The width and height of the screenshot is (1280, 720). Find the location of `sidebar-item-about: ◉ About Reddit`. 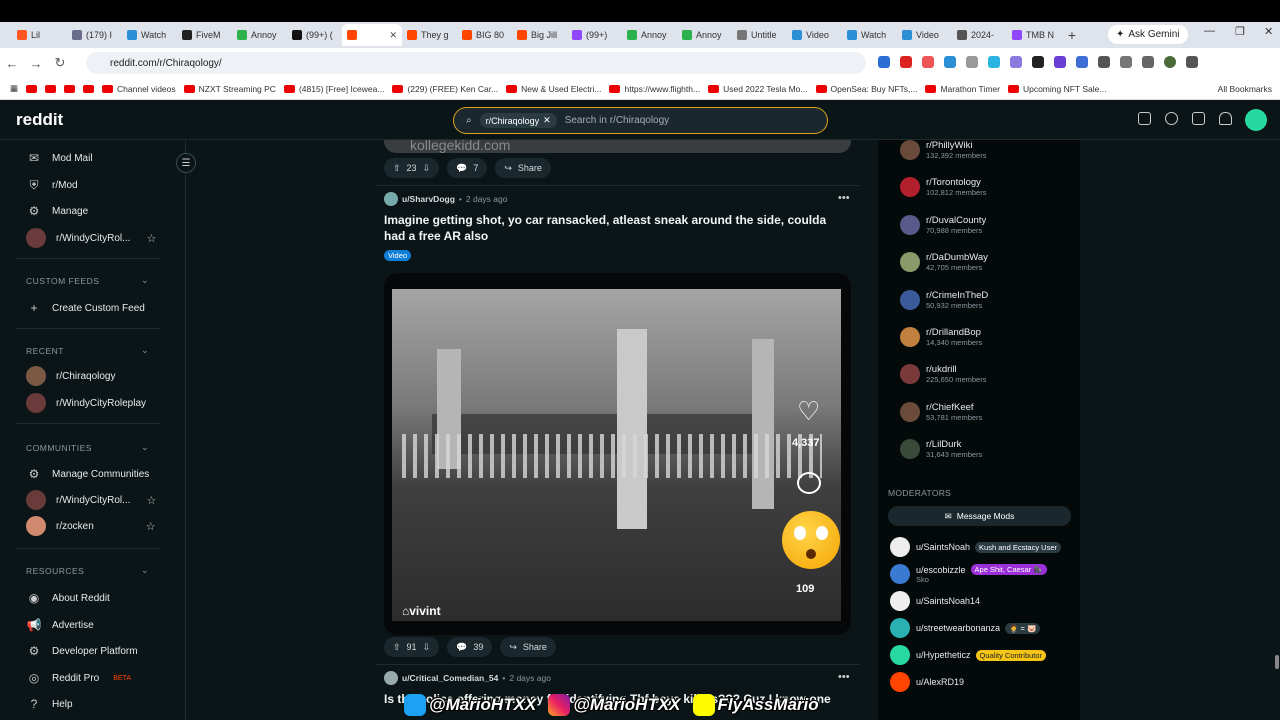

sidebar-item-about: ◉ About Reddit is located at coordinates (68, 598).